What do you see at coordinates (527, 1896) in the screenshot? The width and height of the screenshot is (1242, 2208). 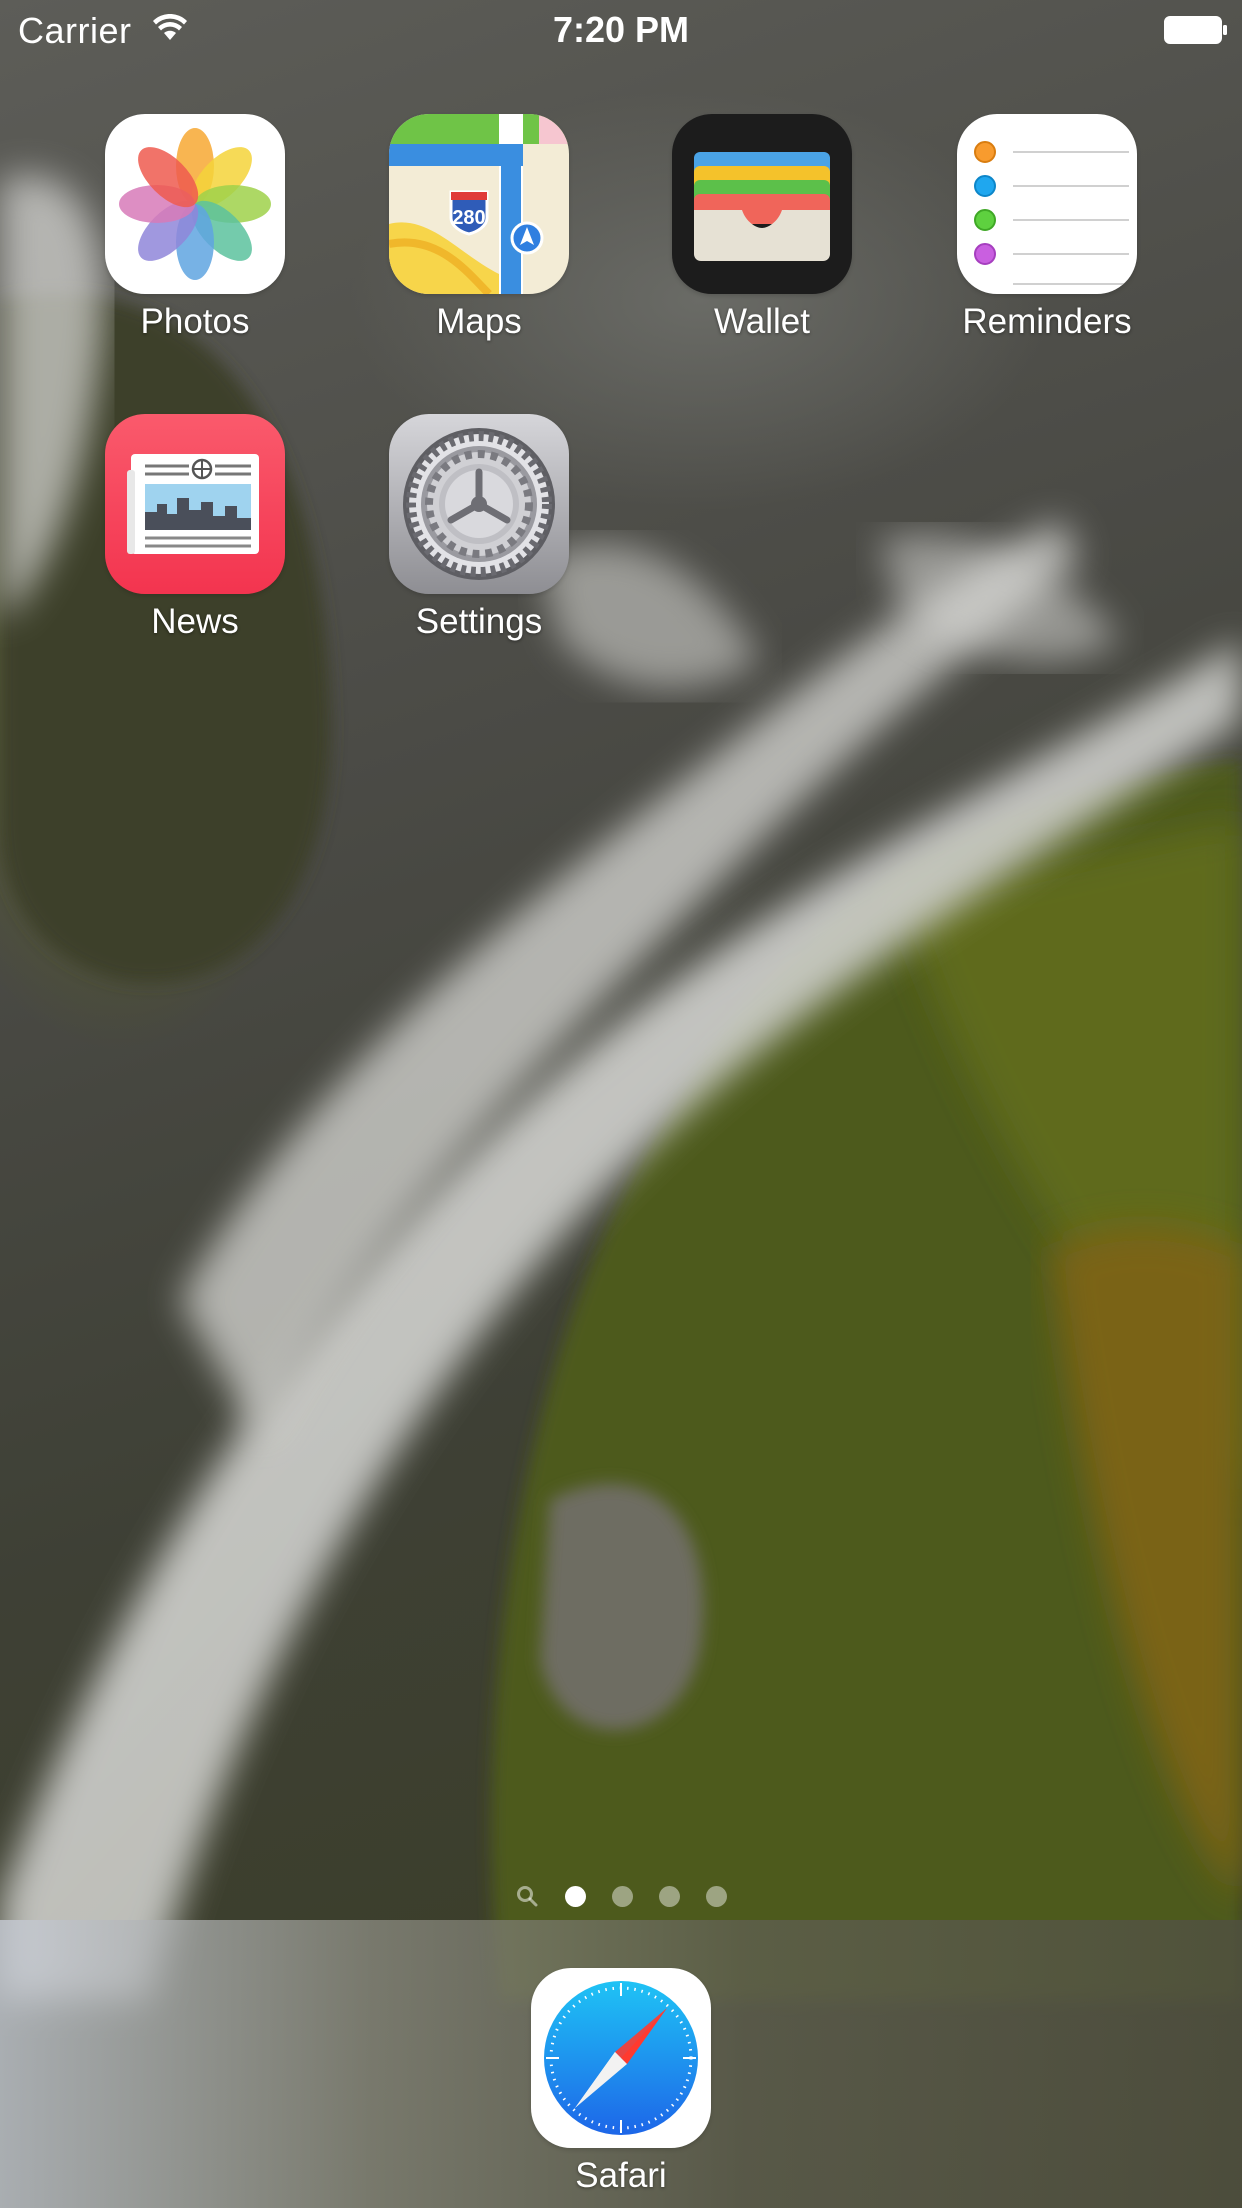 I see `search-page-icon` at bounding box center [527, 1896].